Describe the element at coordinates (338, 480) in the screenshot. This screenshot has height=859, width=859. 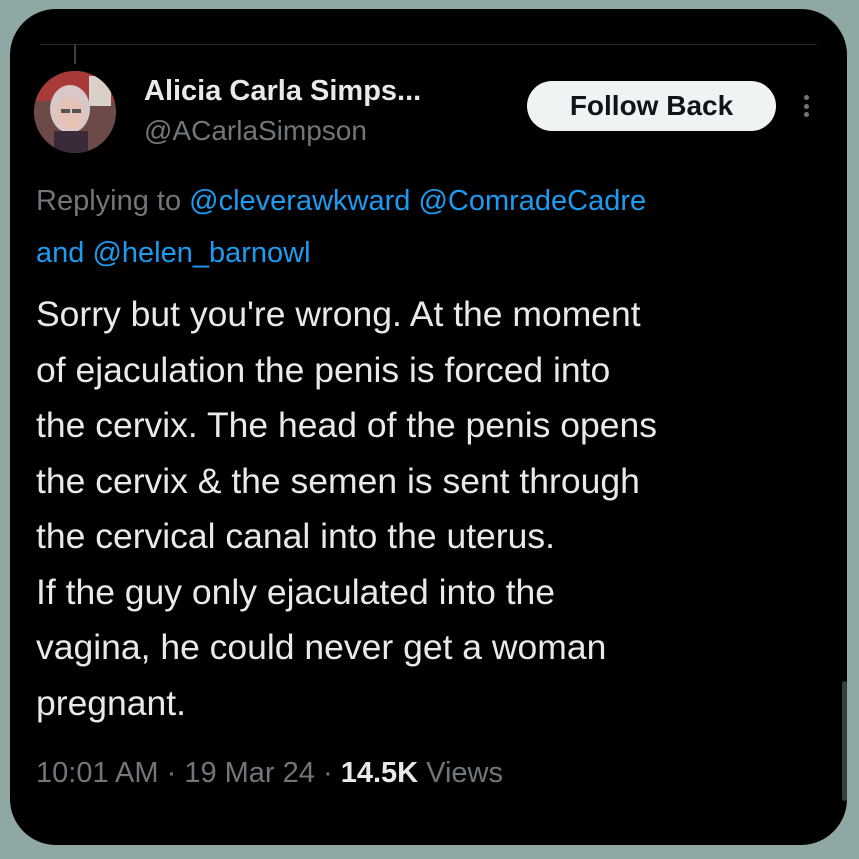
I see `tweet-line: the cervix & the semen is sent through` at that location.